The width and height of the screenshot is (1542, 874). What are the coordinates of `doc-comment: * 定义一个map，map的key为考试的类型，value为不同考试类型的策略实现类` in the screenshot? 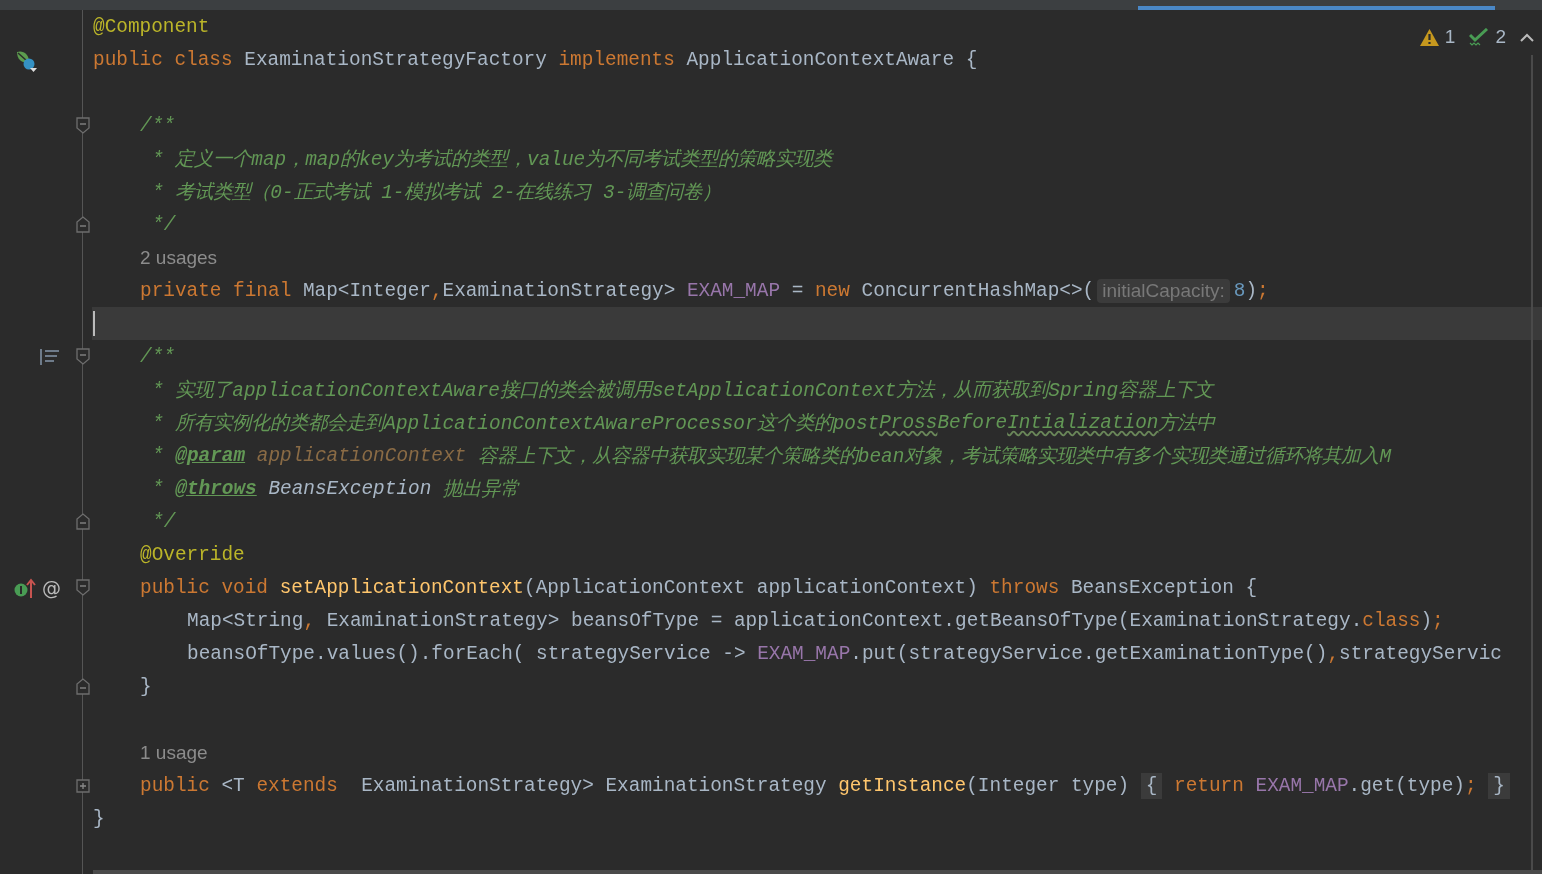 It's located at (492, 159).